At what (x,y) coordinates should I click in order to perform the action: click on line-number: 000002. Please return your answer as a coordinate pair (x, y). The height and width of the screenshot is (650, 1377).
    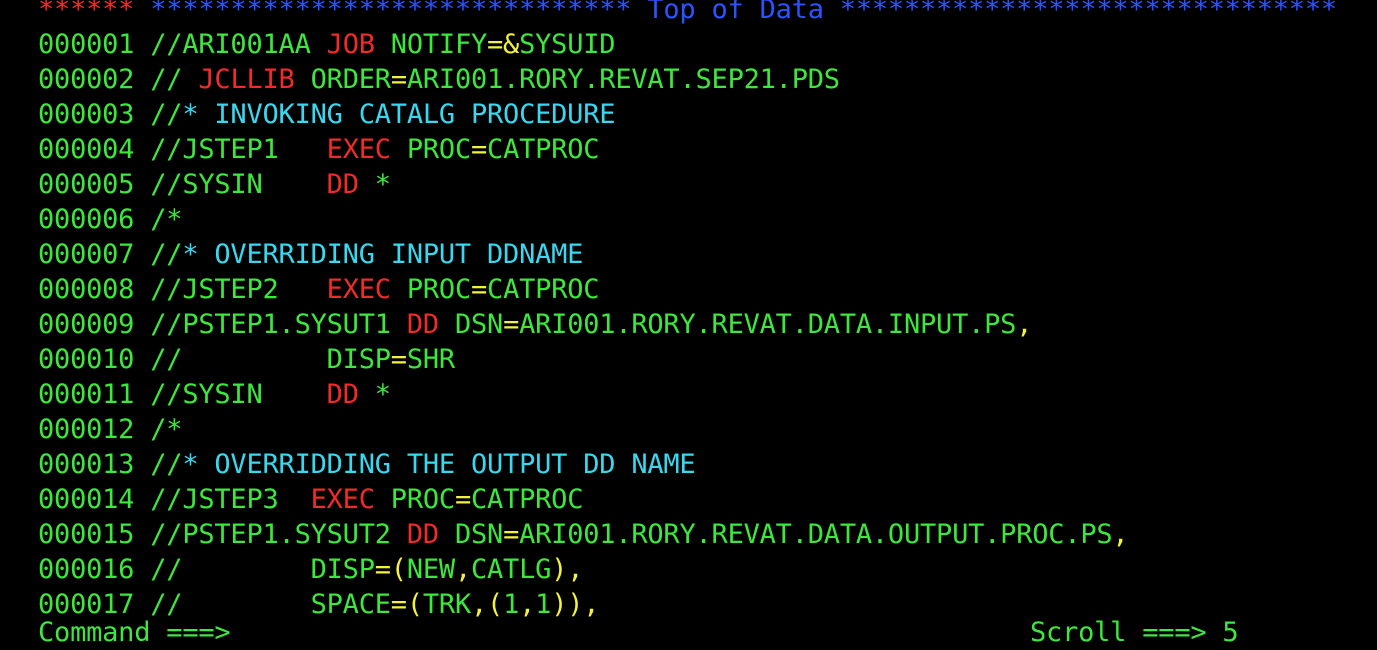
    Looking at the image, I should click on (86, 79).